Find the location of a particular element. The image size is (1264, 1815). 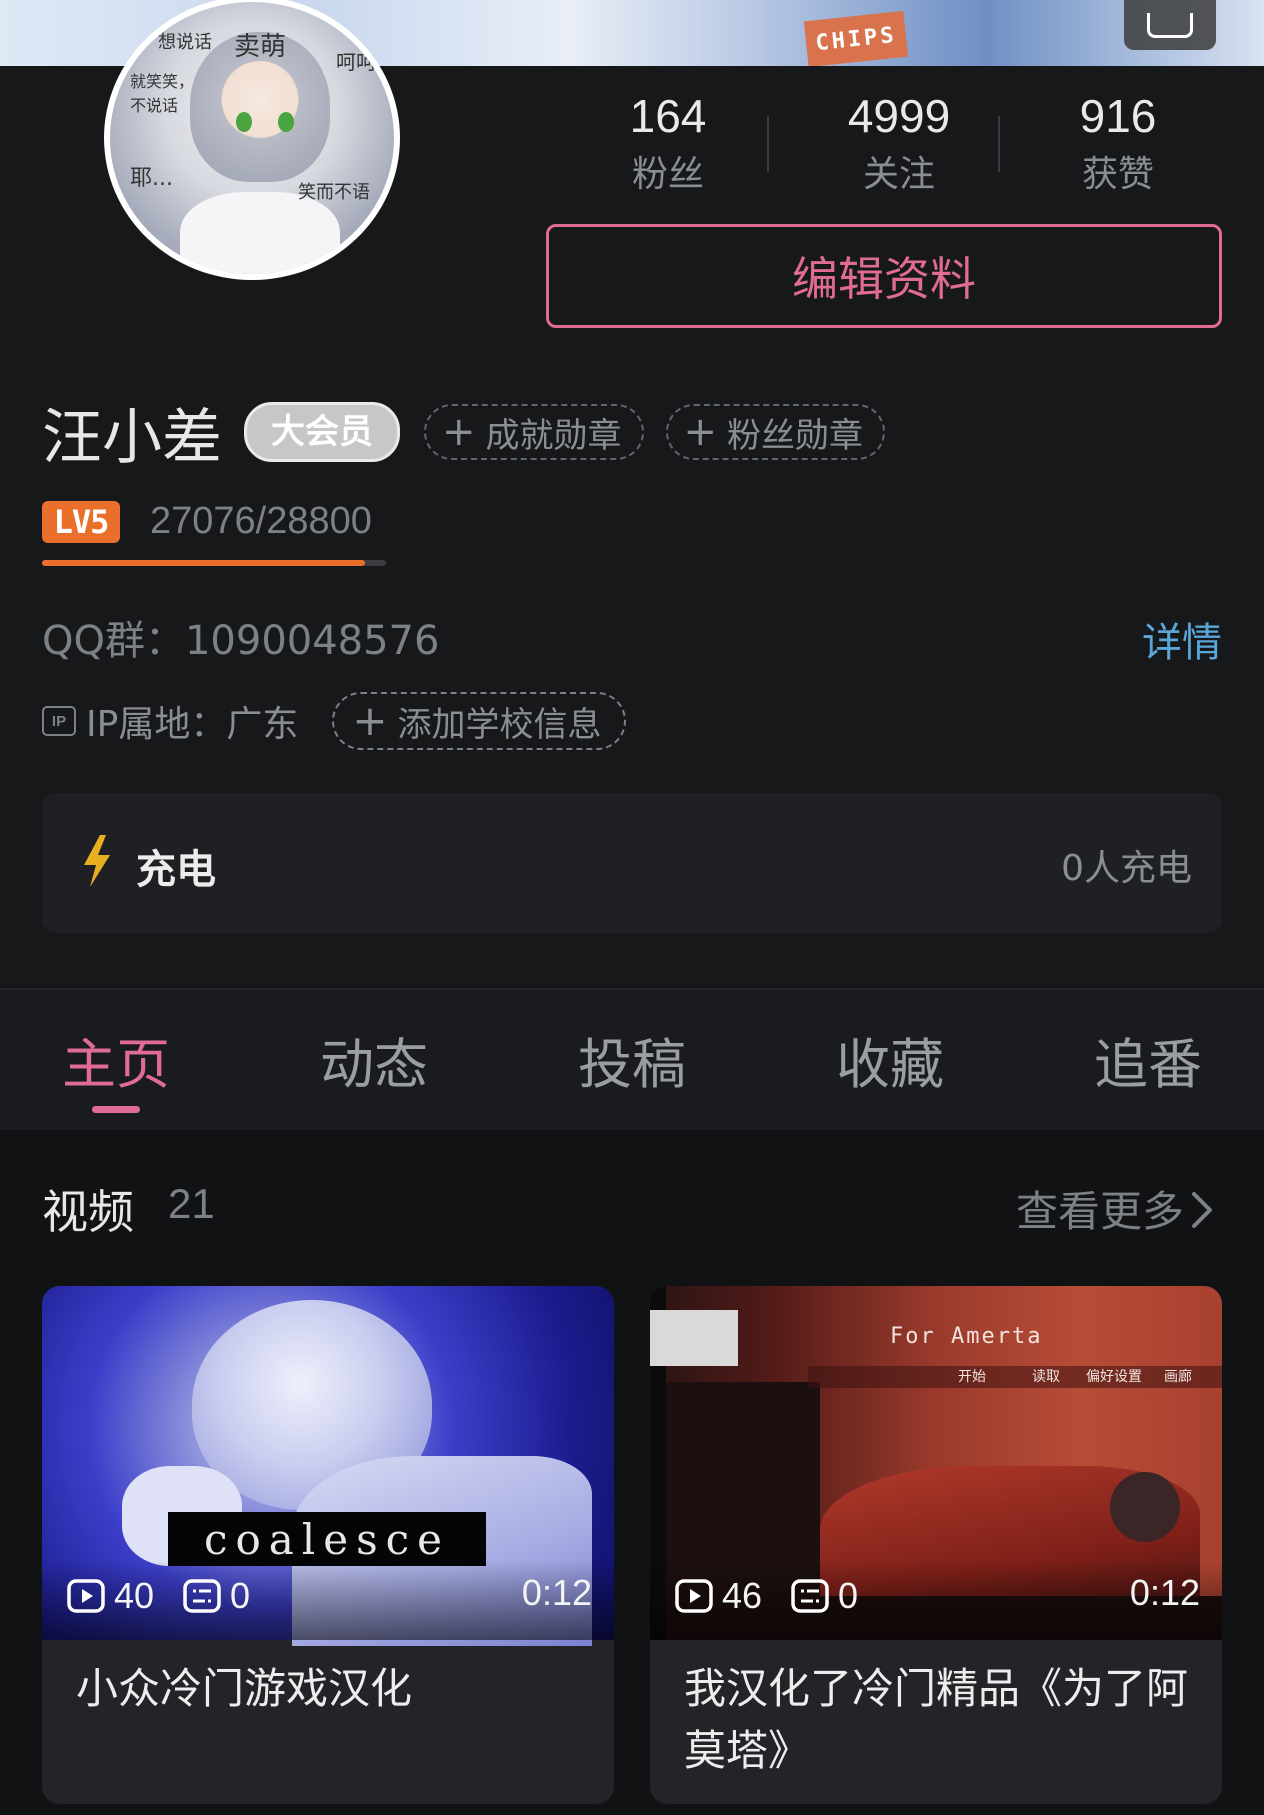

tab-favorites: 收藏 is located at coordinates (890, 1059).